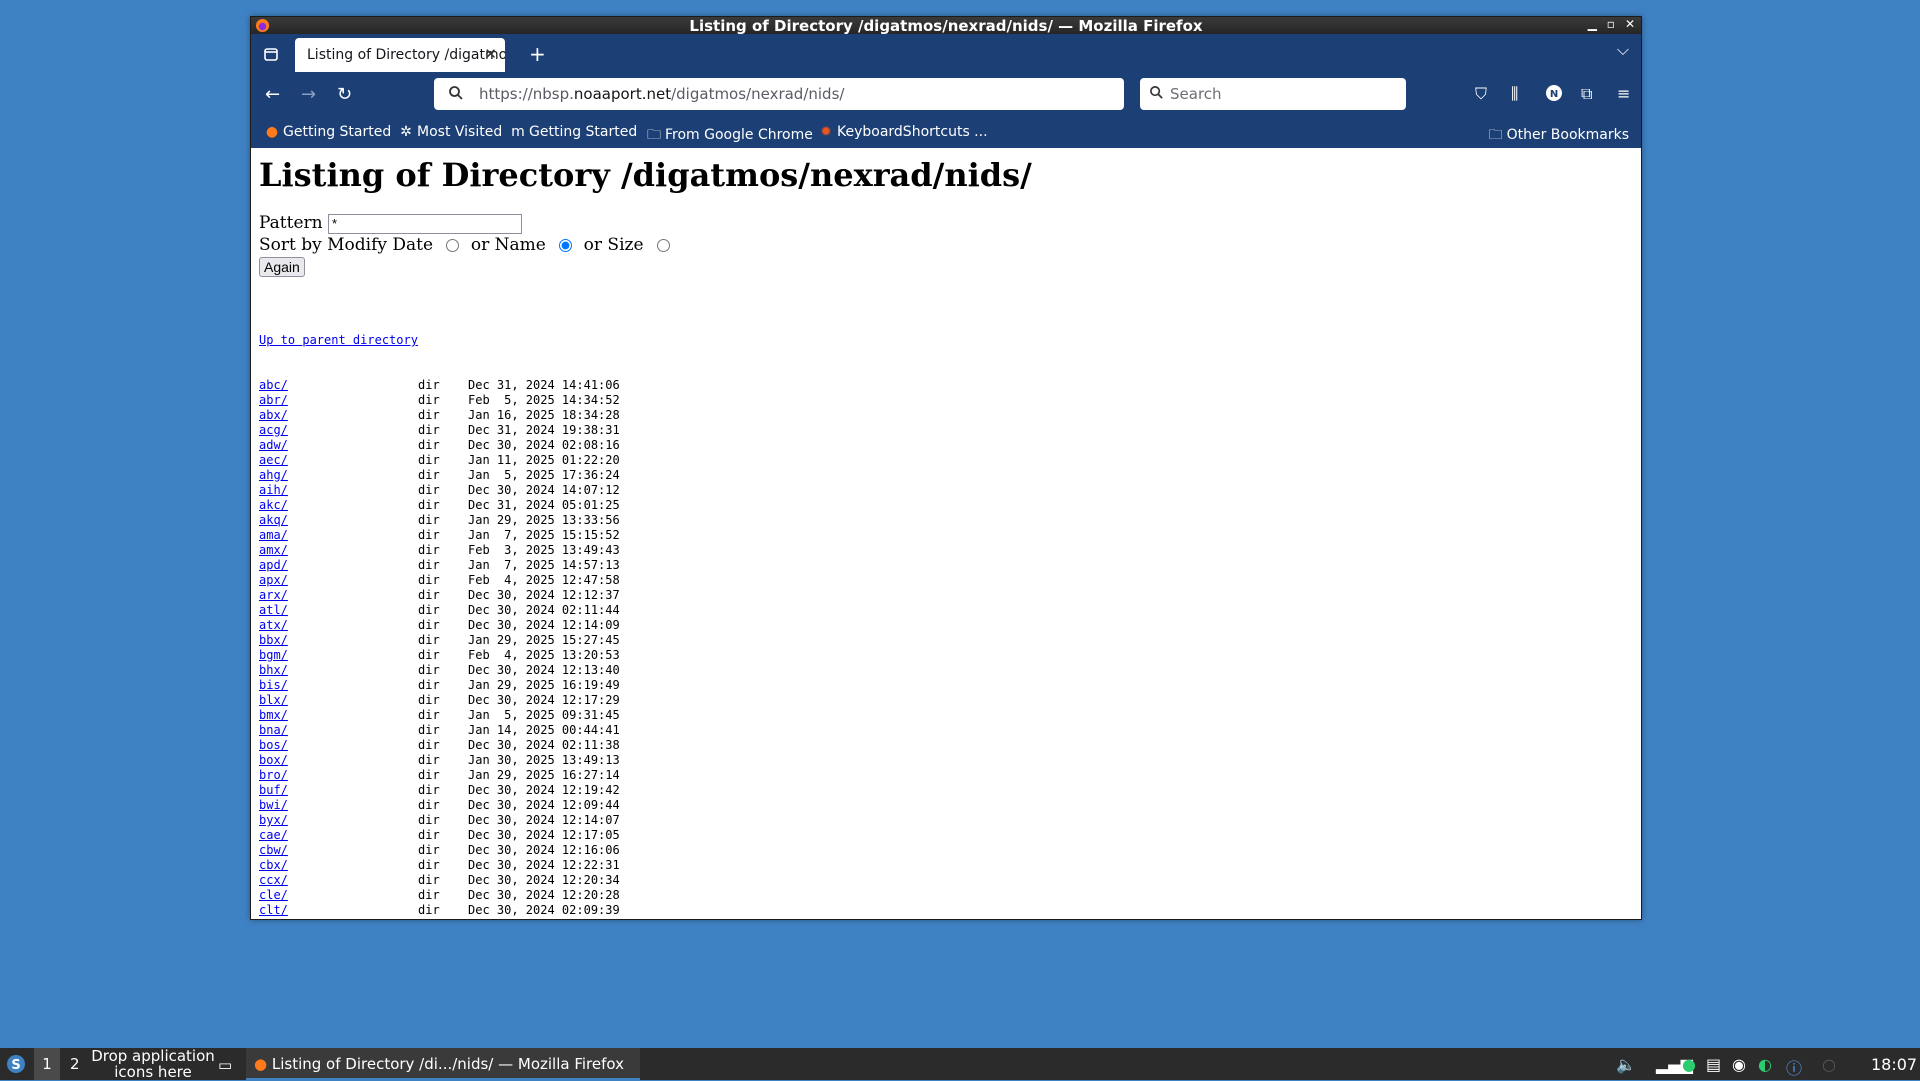 This screenshot has height=1081, width=1920. I want to click on sort-size-radio, so click(663, 245).